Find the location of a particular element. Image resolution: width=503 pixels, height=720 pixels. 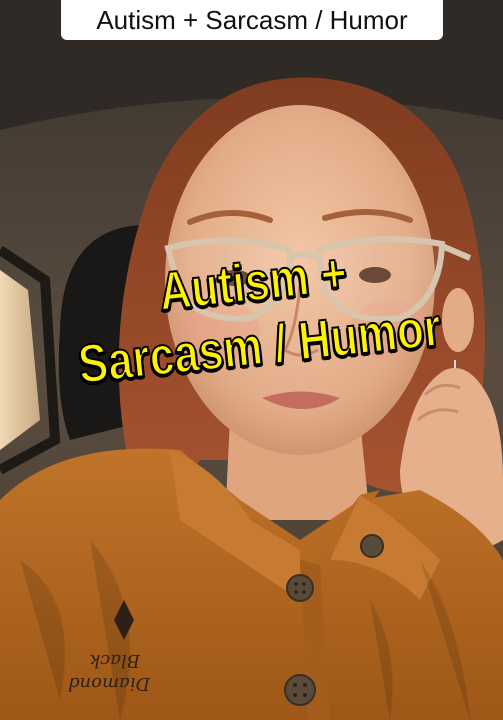

embroidery-line2: Diamond is located at coordinates (109, 683).